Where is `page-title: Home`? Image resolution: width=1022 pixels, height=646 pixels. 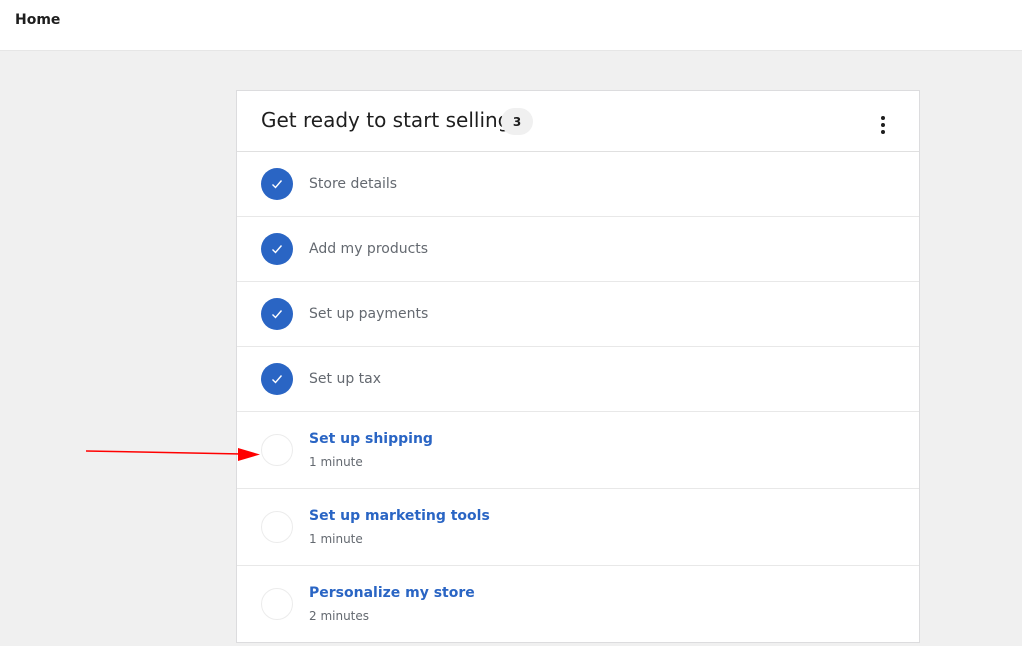
page-title: Home is located at coordinates (38, 20).